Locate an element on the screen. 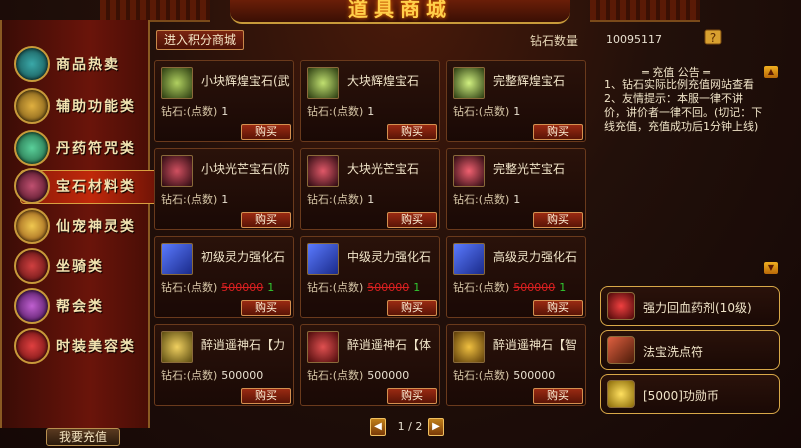 The image size is (801, 448). brilliant-gem-small-icon is located at coordinates (177, 83).